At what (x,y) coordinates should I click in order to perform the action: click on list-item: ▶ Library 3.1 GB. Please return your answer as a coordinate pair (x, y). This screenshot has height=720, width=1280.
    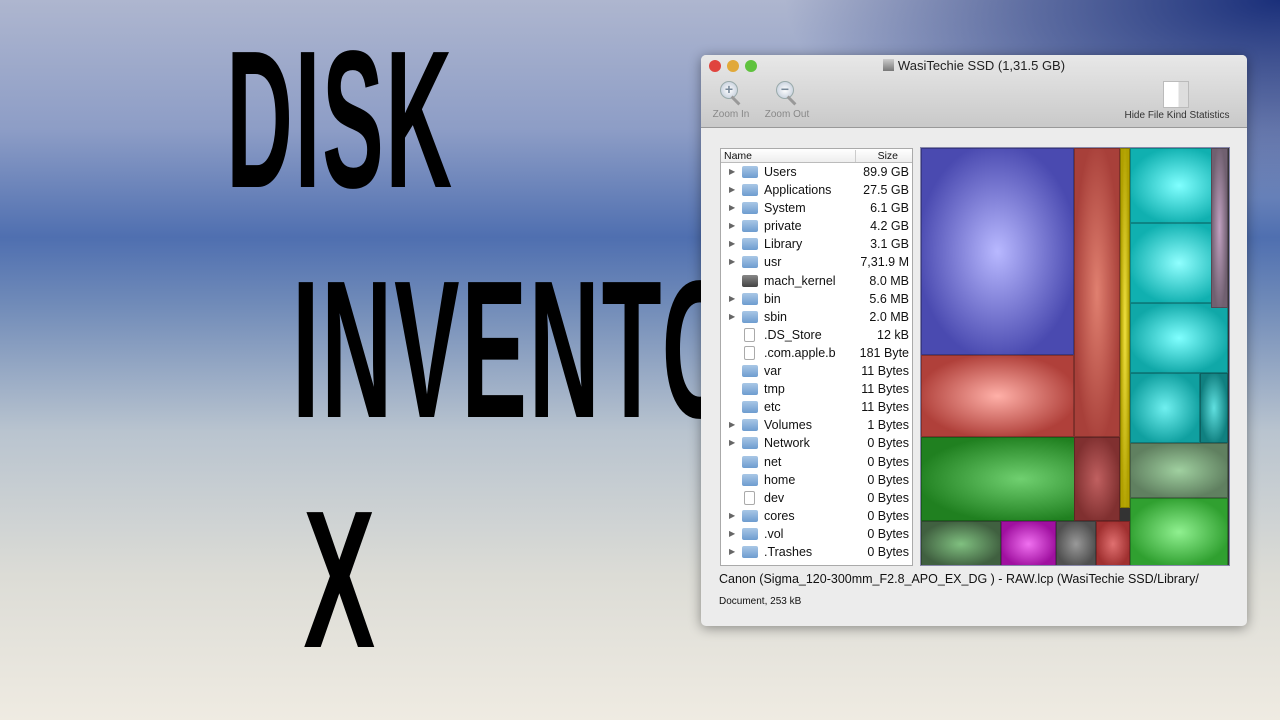
    Looking at the image, I should click on (816, 244).